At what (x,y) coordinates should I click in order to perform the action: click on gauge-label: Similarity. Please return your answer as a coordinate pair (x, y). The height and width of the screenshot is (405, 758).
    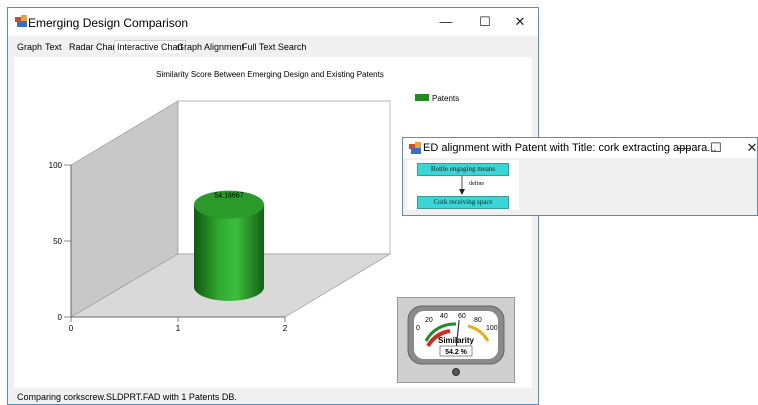
    Looking at the image, I should click on (456, 340).